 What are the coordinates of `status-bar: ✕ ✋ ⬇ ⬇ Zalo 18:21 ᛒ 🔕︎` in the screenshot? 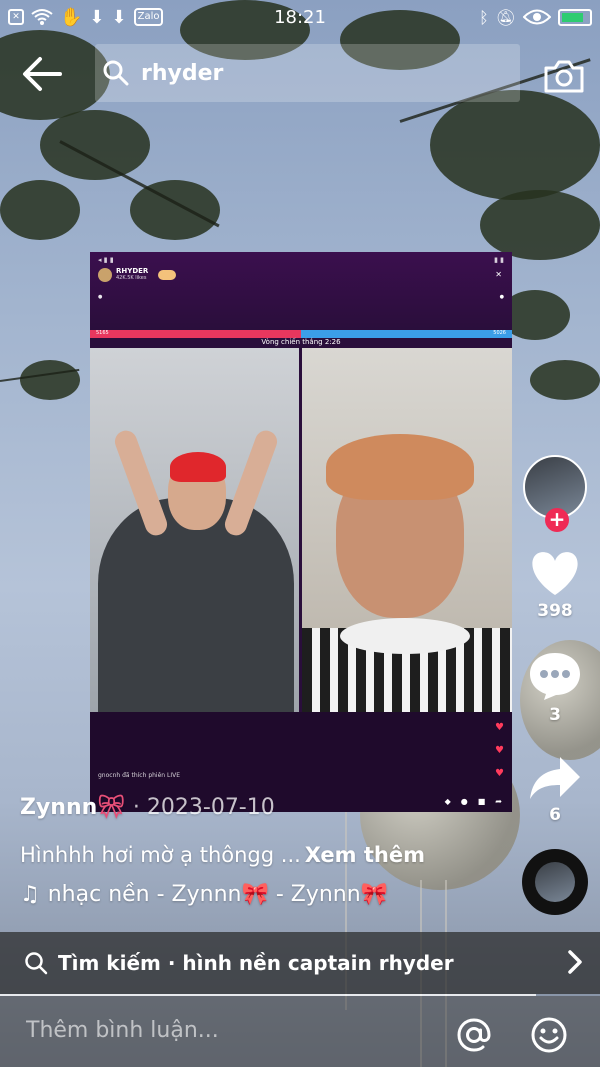 It's located at (300, 17).